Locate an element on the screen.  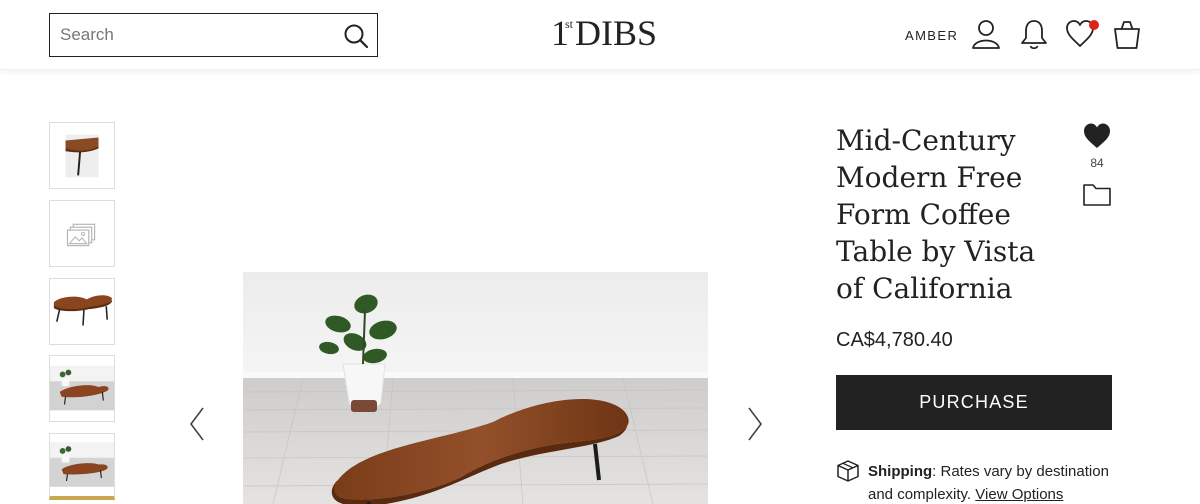
table-room-image is located at coordinates (82, 388).